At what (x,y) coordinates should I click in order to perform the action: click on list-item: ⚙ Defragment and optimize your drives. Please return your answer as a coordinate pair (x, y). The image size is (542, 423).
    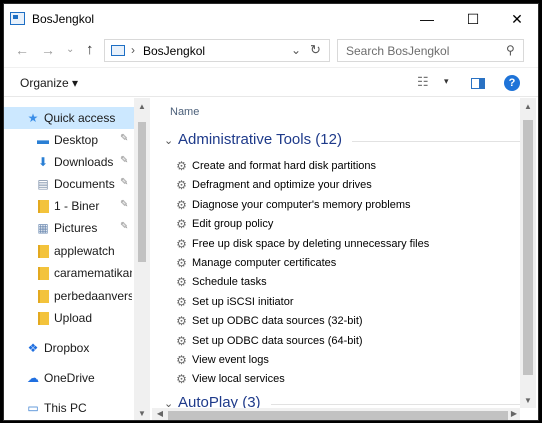
    Looking at the image, I should click on (337, 185).